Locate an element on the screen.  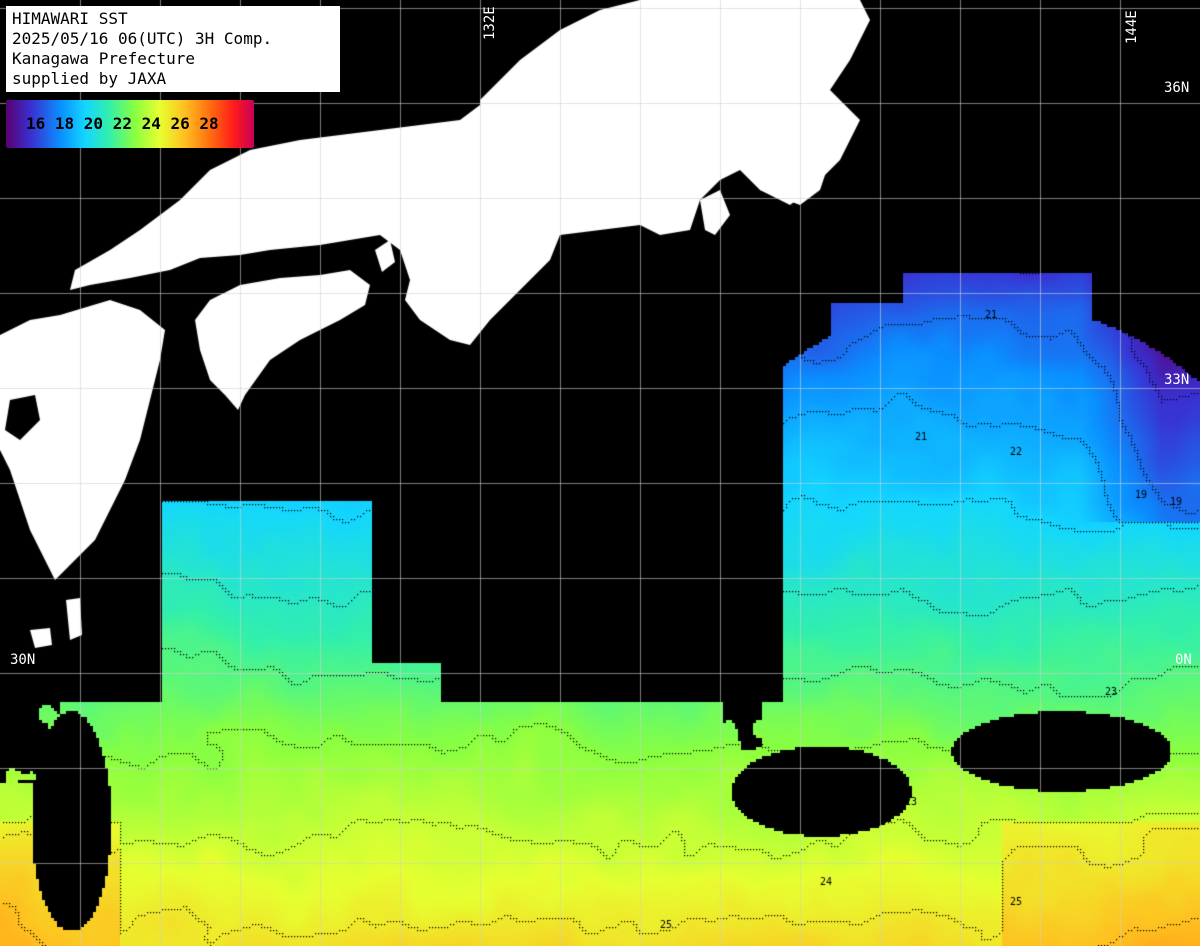
color-scale-legend: 16 18 20 22 24 26 28 is located at coordinates (130, 124).